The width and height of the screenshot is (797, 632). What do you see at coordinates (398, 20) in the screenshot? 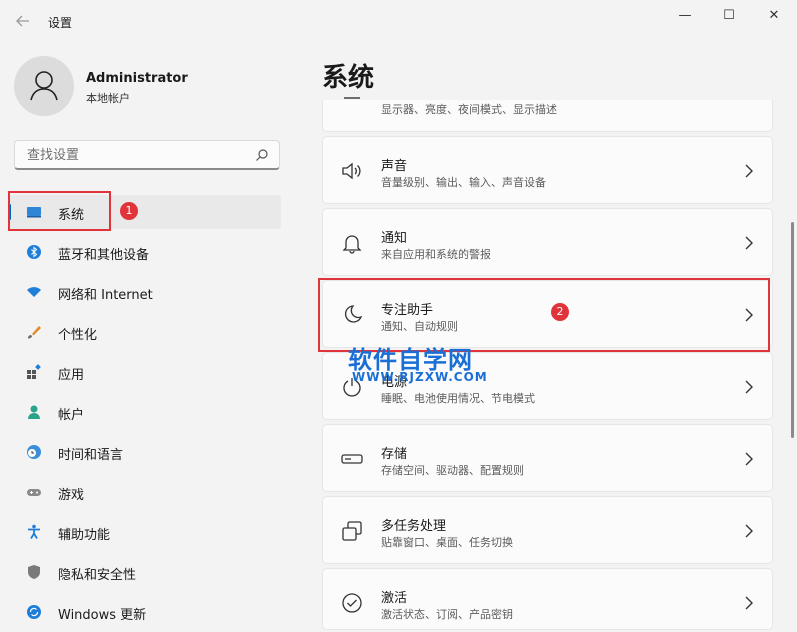
I see `title-bar: 设置 — ☐ ✕` at bounding box center [398, 20].